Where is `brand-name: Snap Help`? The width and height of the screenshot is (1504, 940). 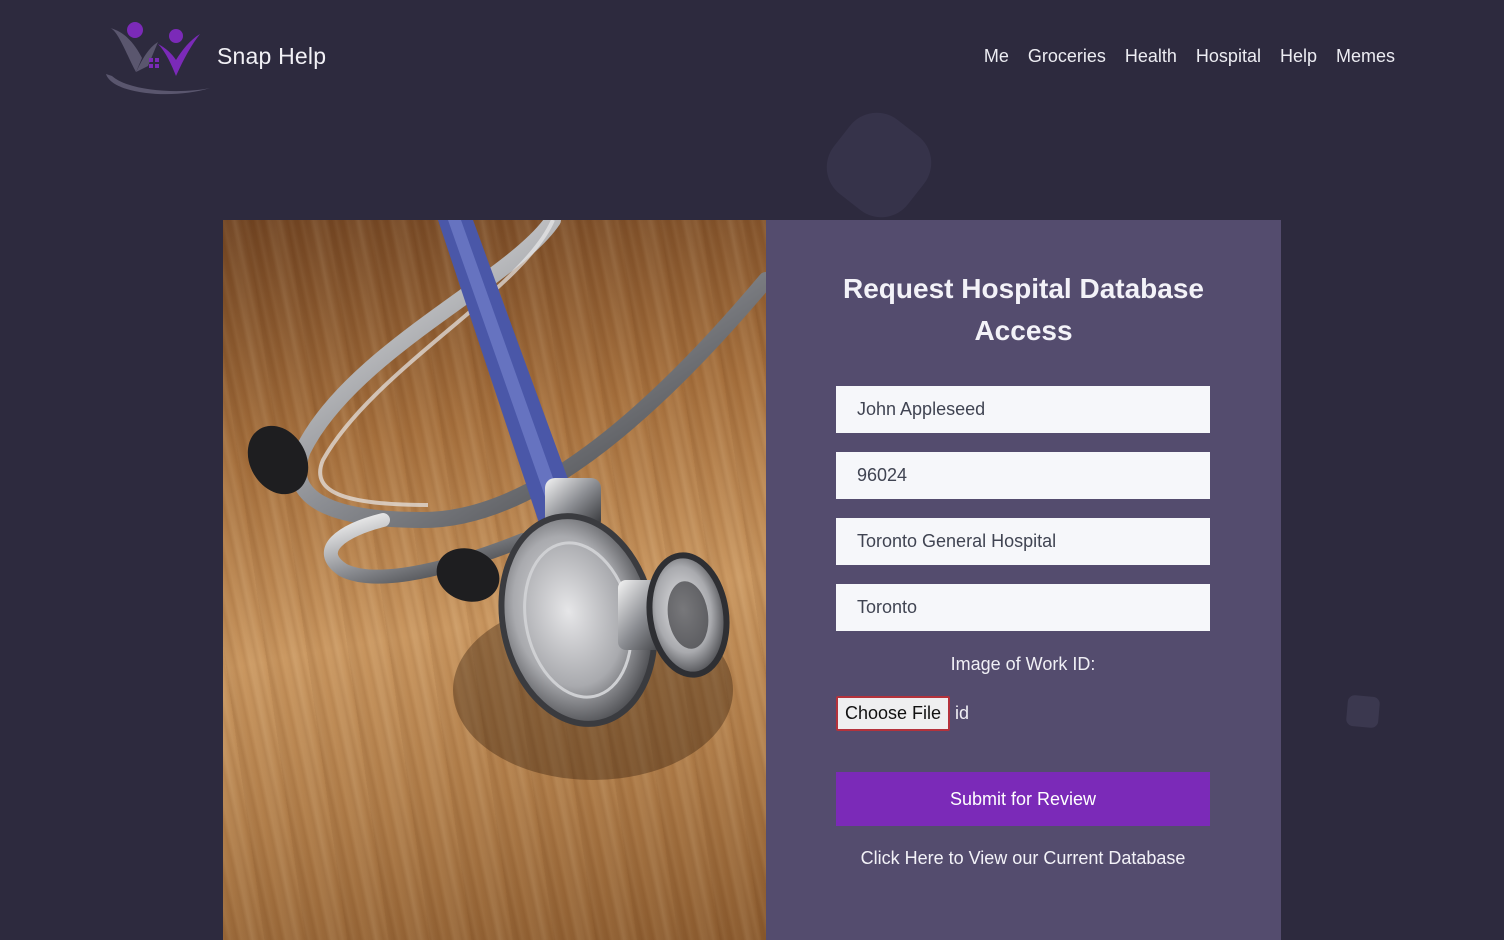 brand-name: Snap Help is located at coordinates (272, 55).